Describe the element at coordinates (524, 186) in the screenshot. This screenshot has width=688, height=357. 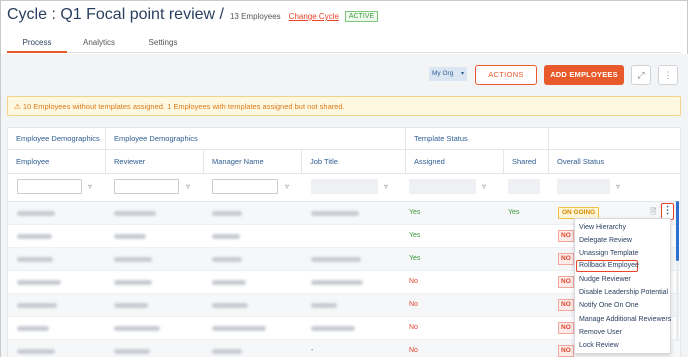
I see `shared-filter-input` at that location.